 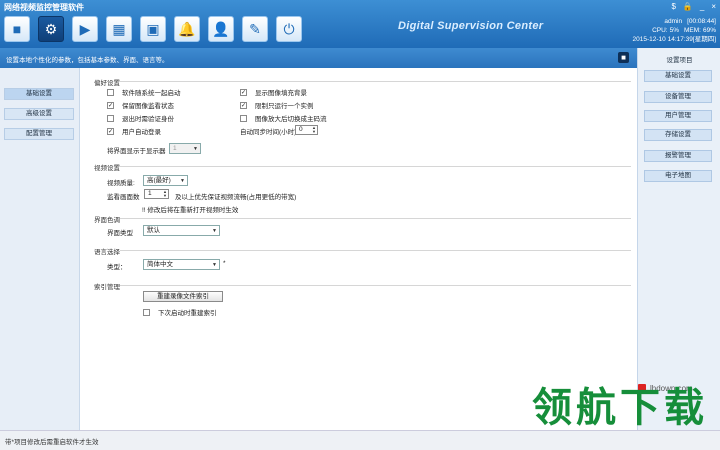 What do you see at coordinates (39, 134) in the screenshot?
I see `left-nav-config: 配置管理` at bounding box center [39, 134].